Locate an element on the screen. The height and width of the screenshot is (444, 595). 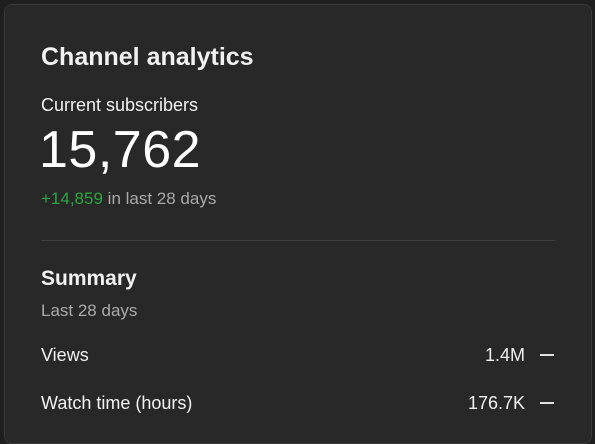
subscribers-change: +14,859 in last 28 days is located at coordinates (128, 199).